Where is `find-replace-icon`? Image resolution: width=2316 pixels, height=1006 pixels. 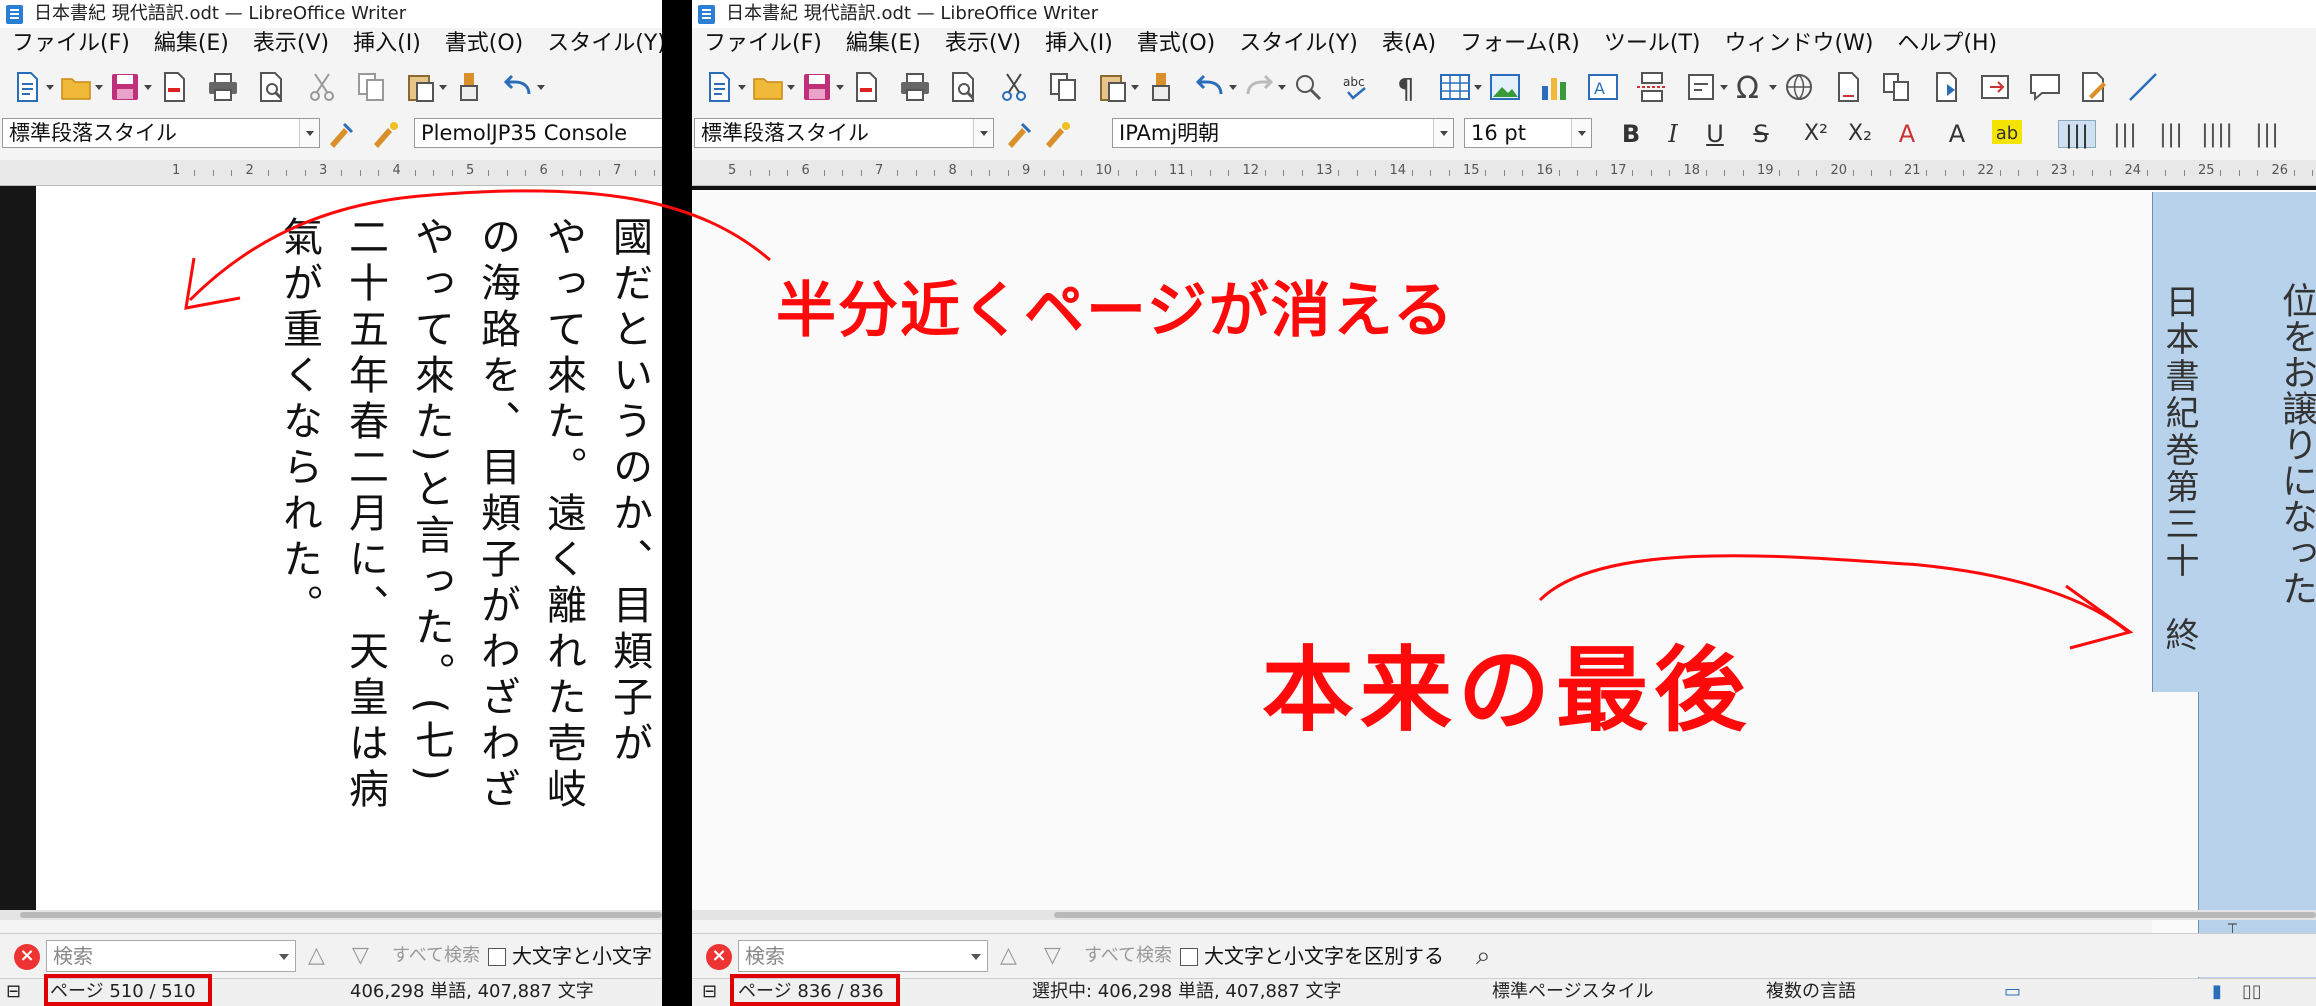 find-replace-icon is located at coordinates (1308, 87).